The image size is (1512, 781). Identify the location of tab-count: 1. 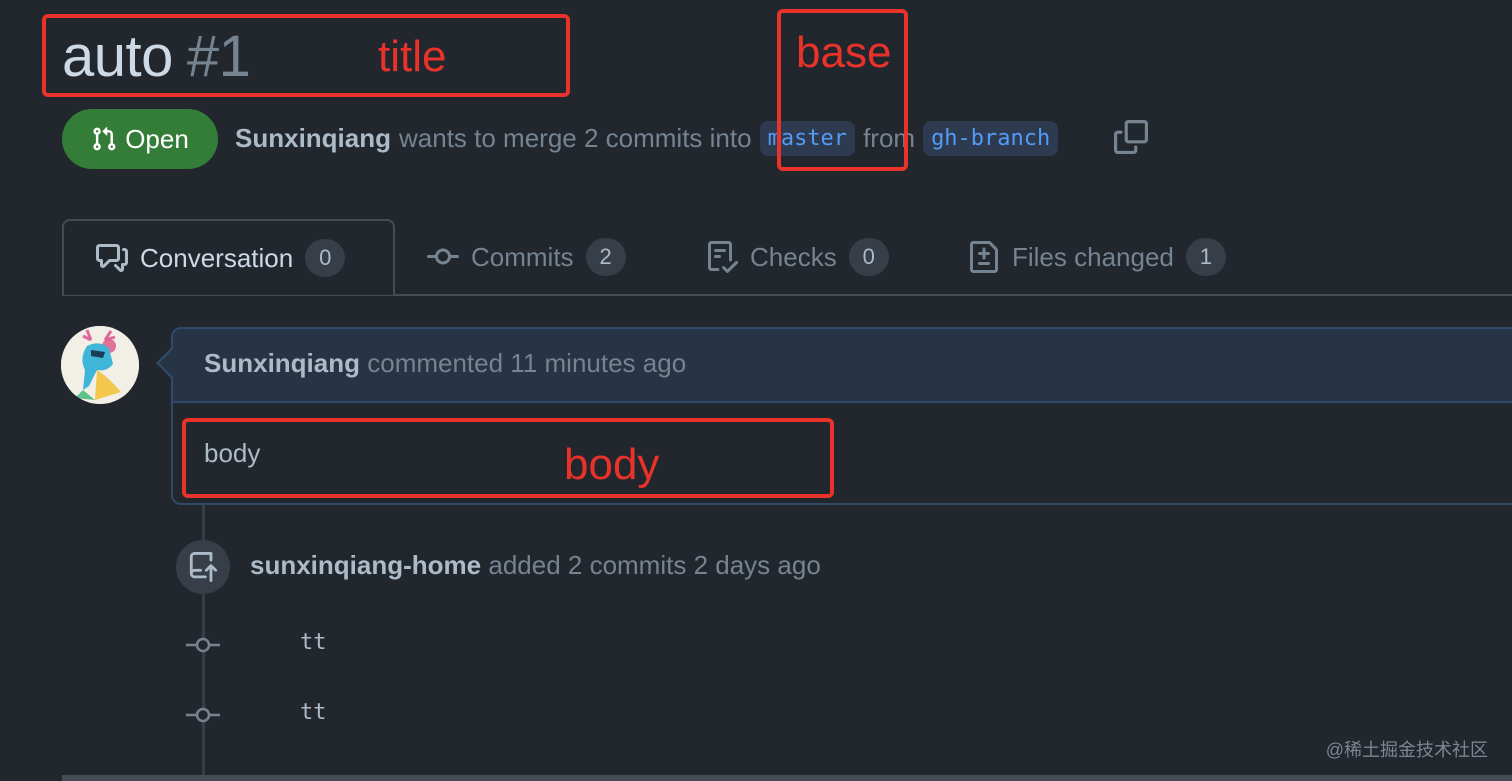
(1205, 257).